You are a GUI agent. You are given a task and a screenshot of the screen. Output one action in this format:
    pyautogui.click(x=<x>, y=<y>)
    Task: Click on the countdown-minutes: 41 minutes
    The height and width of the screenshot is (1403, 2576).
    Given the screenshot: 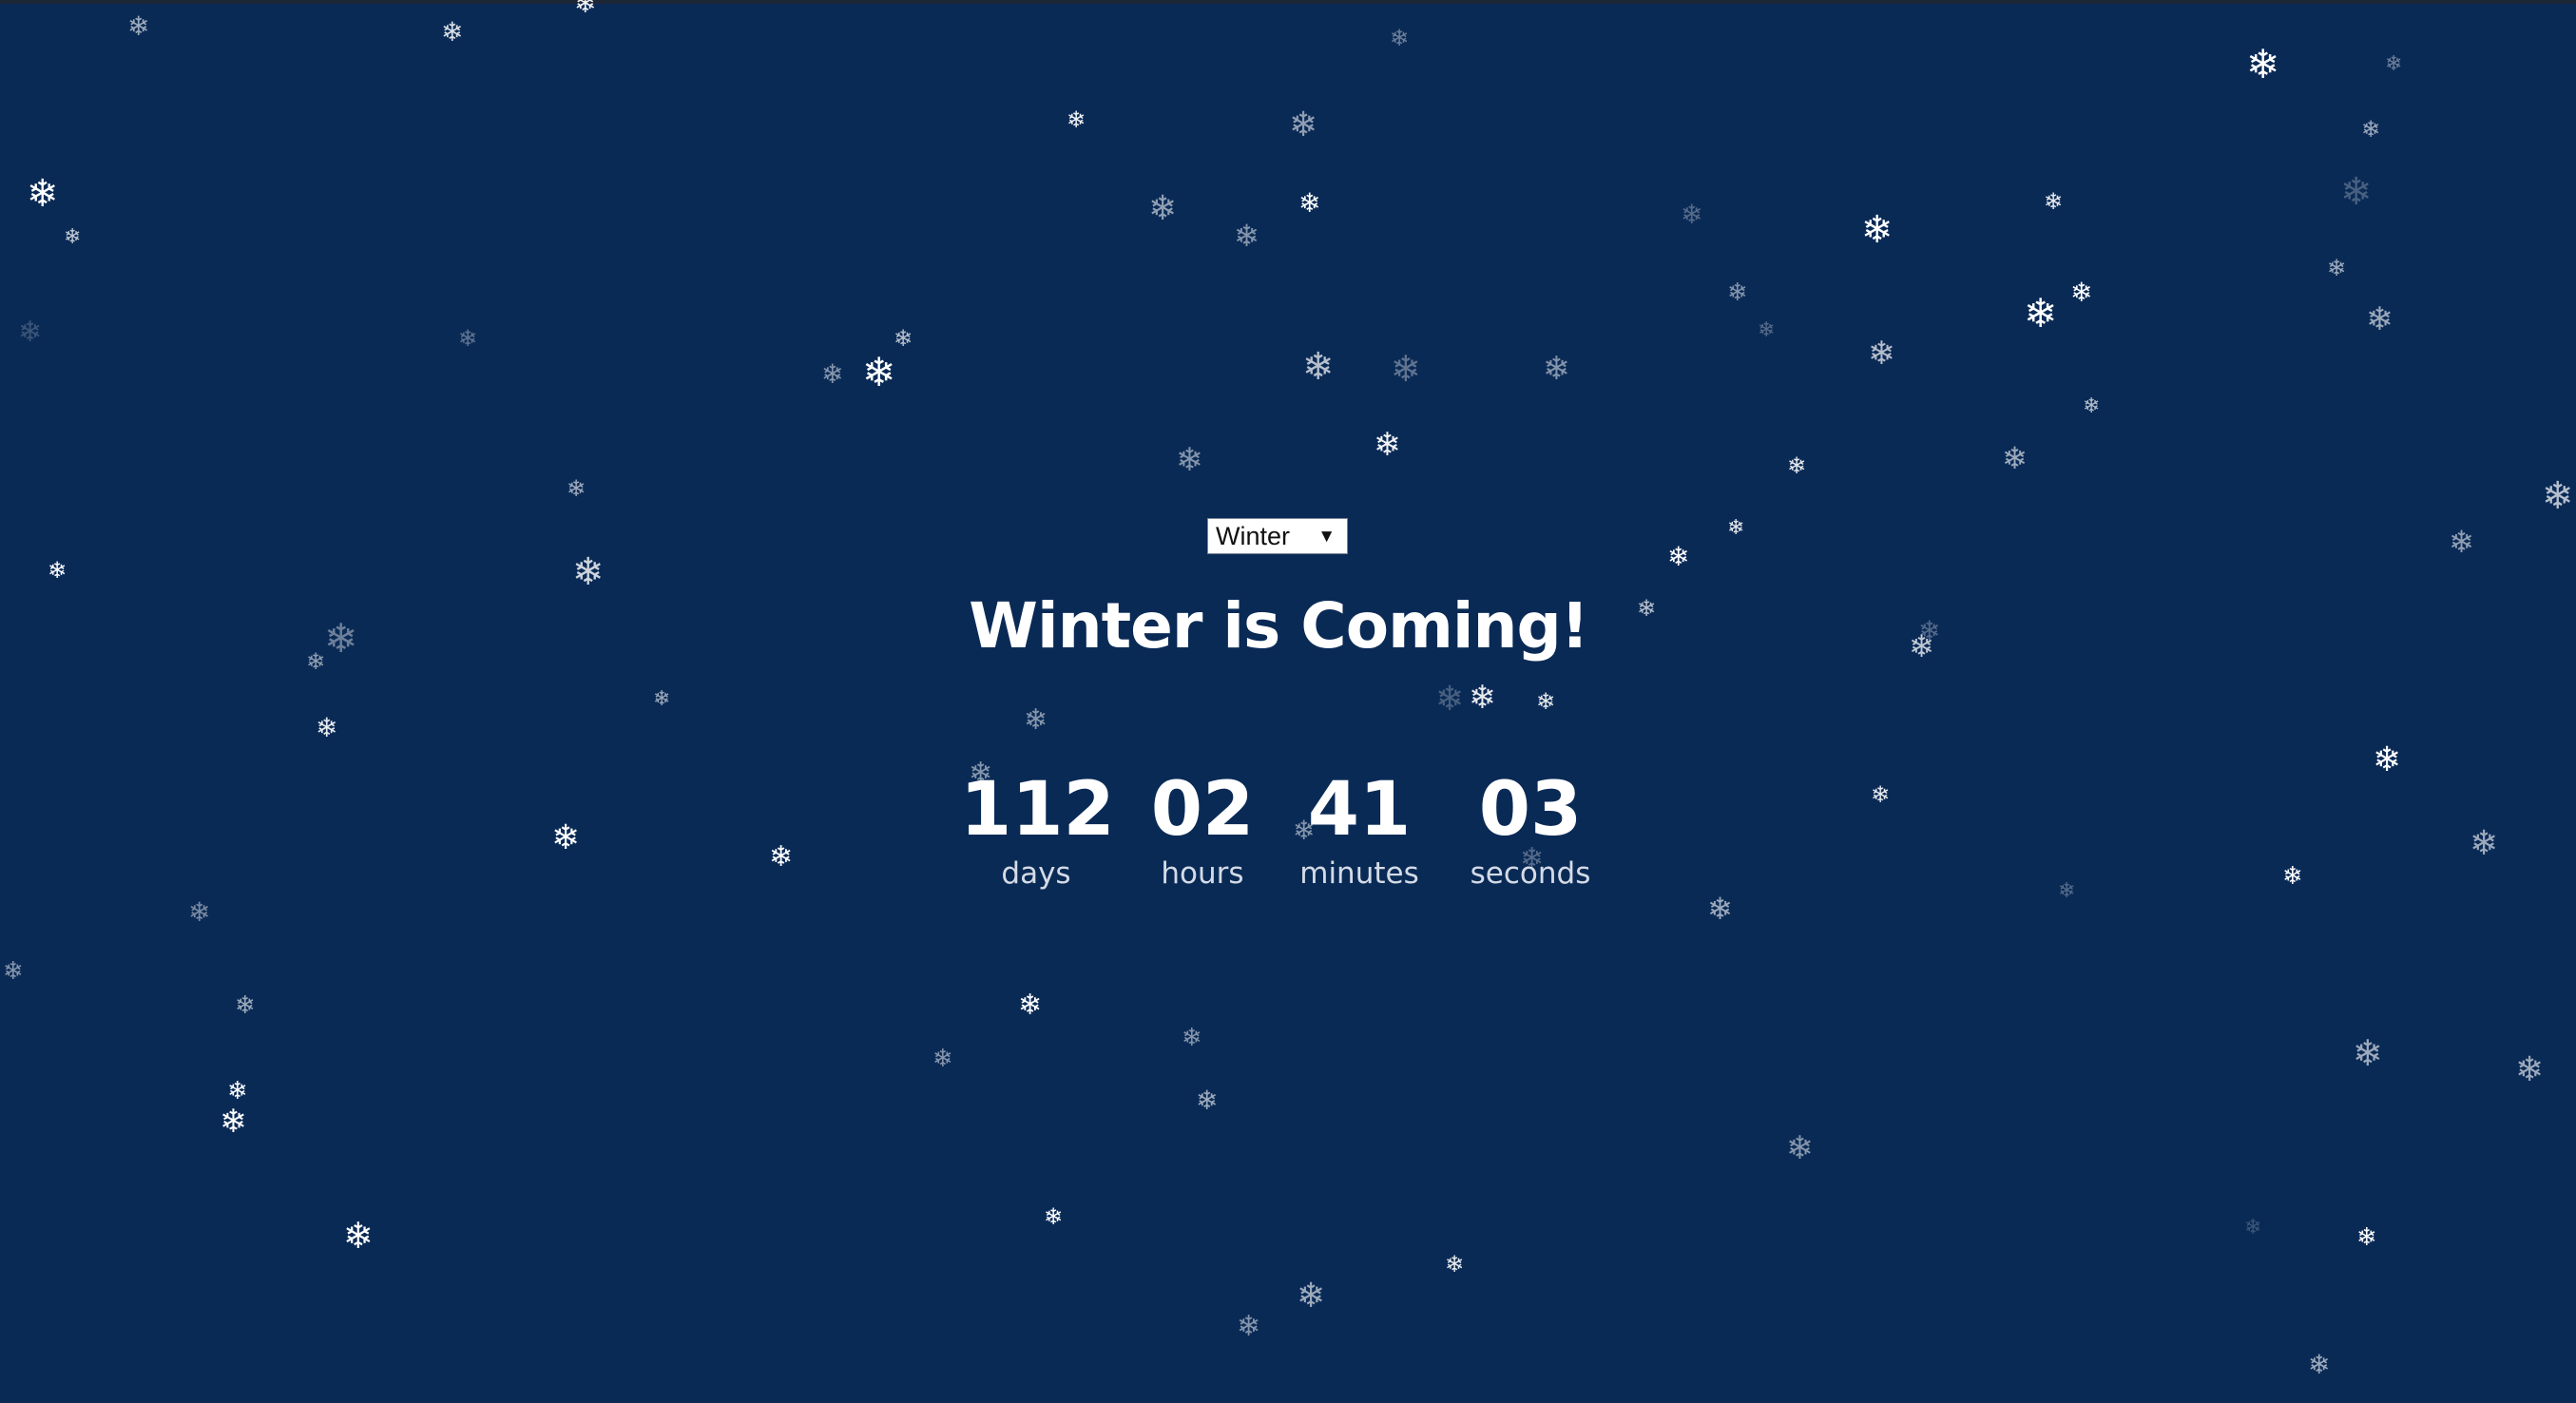 What is the action you would take?
    pyautogui.click(x=1360, y=829)
    